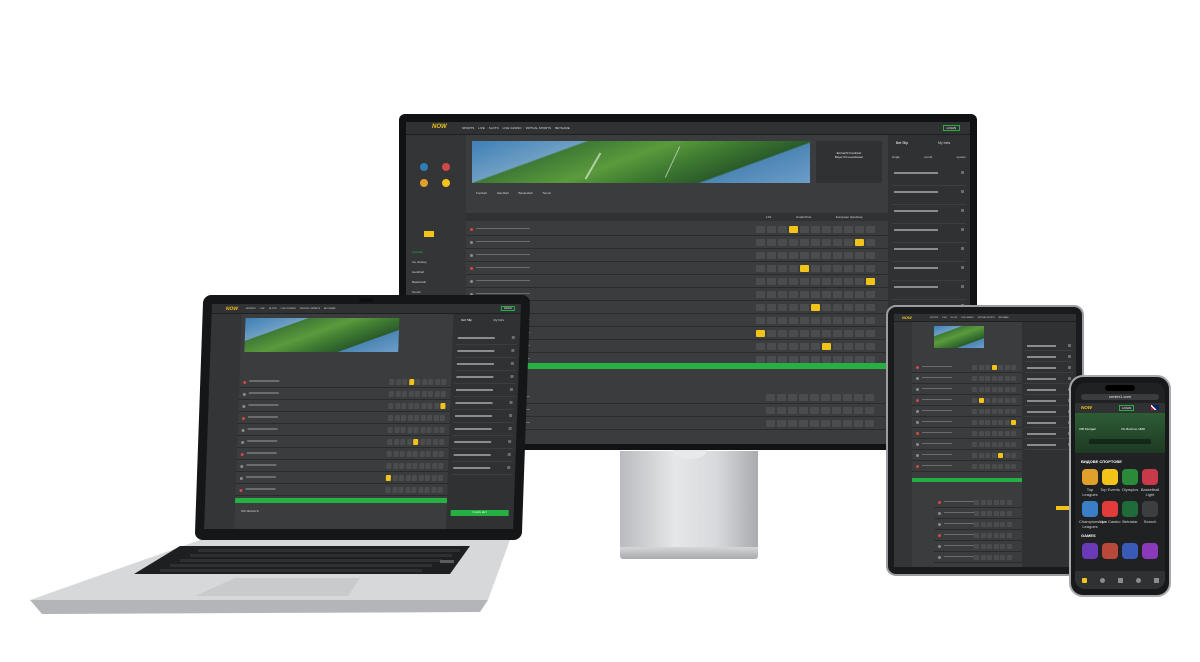 This screenshot has width=1200, height=662. Describe the element at coordinates (232, 309) in the screenshot. I see `laptop-logo: NOW` at that location.